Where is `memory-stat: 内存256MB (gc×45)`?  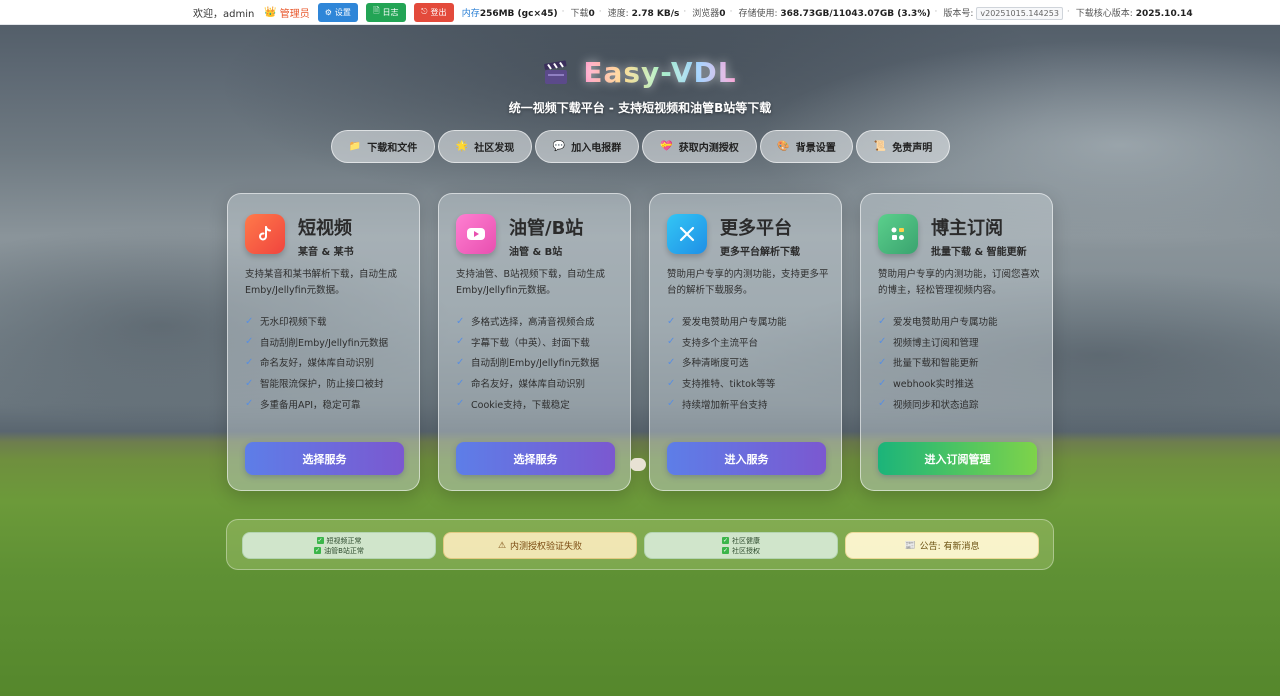 memory-stat: 内存256MB (gc×45) is located at coordinates (509, 13).